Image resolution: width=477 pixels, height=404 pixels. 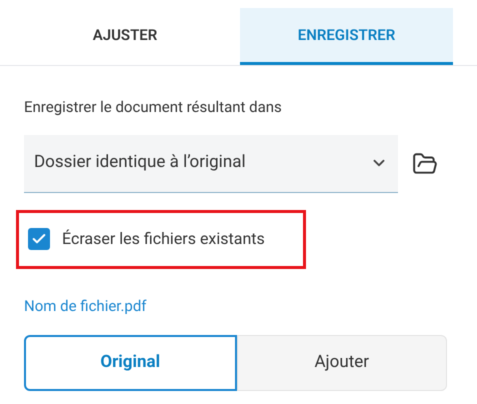 I want to click on segment-button: Ajouter, so click(x=341, y=363).